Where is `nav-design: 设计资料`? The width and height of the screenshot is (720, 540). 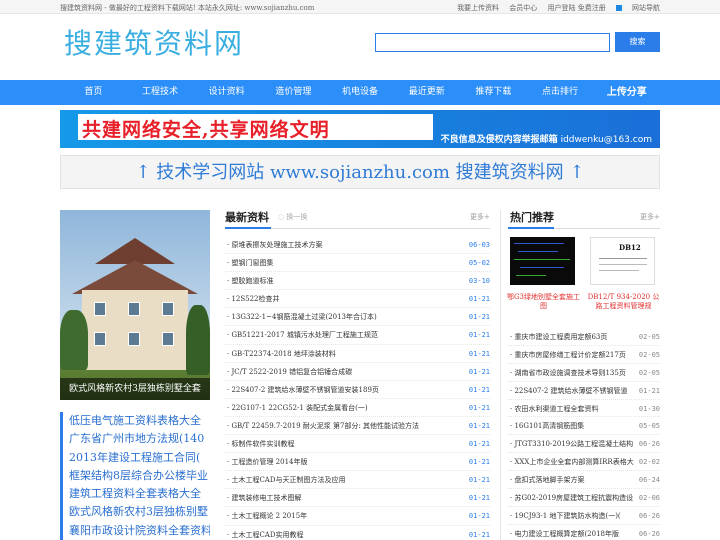
nav-design: 设计资料 is located at coordinates (226, 92).